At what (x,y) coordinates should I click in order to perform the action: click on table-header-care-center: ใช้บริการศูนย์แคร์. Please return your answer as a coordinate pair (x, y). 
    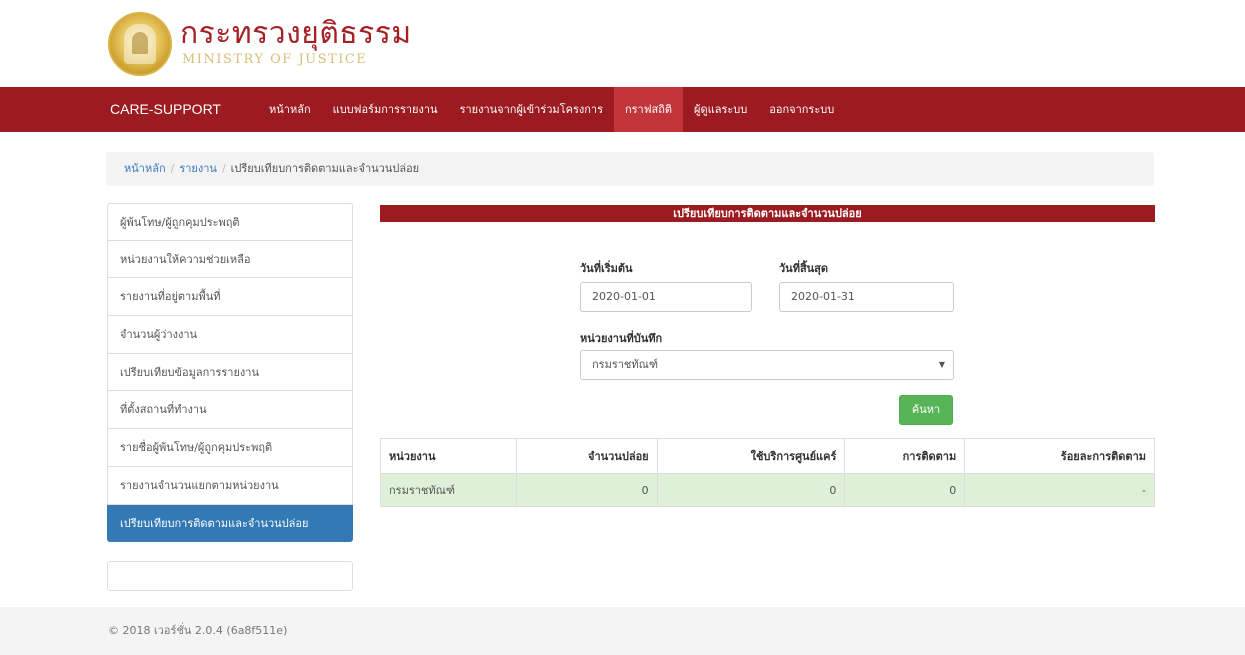
    Looking at the image, I should click on (751, 456).